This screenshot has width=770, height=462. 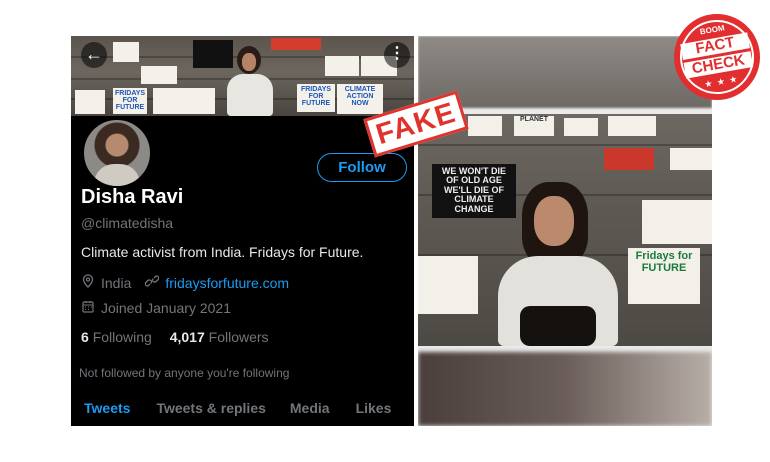 What do you see at coordinates (558, 264) in the screenshot?
I see `photo-person` at bounding box center [558, 264].